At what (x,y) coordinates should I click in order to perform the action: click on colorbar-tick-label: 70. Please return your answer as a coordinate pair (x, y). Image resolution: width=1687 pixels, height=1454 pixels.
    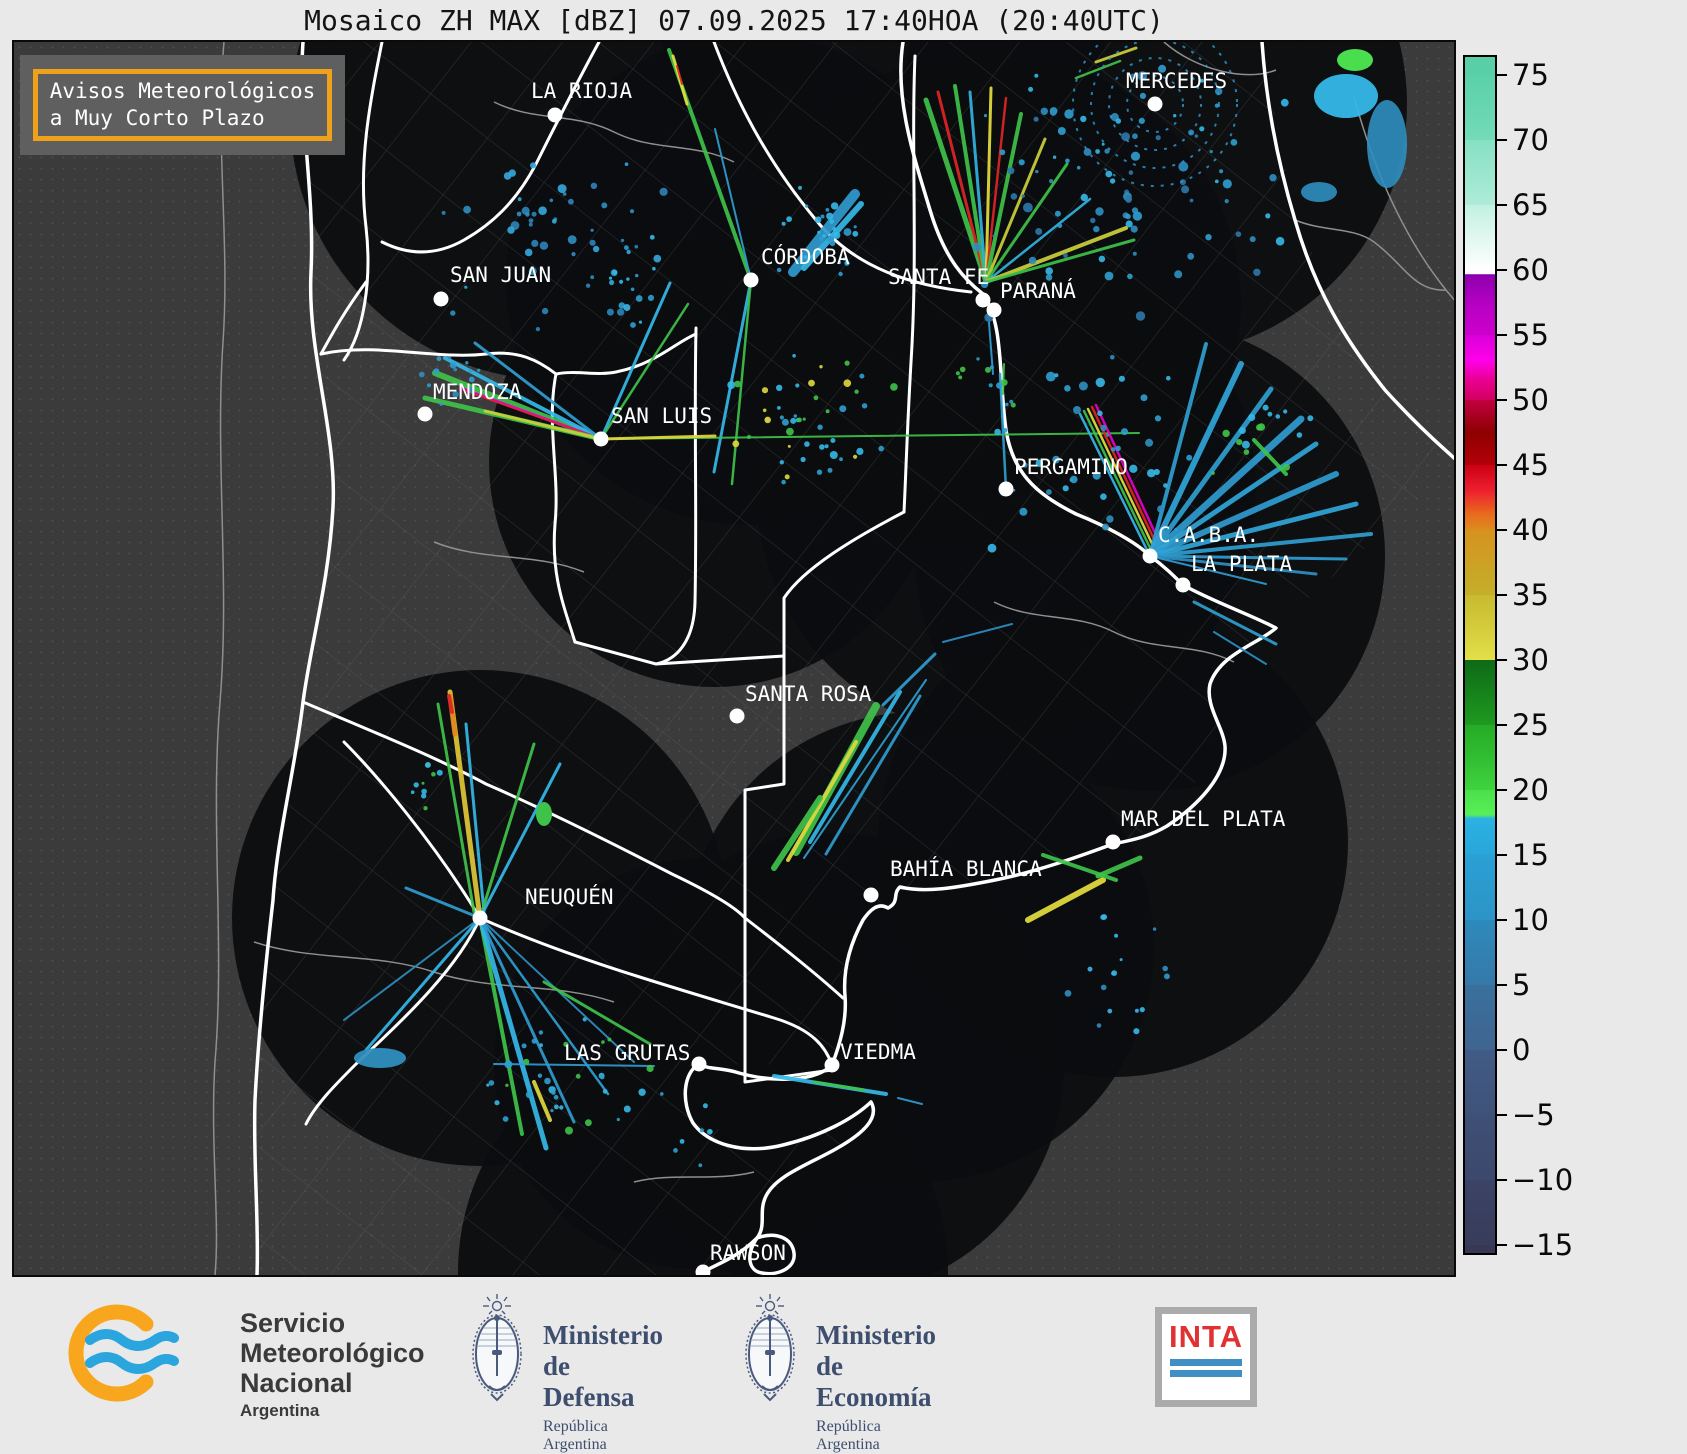
    Looking at the image, I should click on (1530, 140).